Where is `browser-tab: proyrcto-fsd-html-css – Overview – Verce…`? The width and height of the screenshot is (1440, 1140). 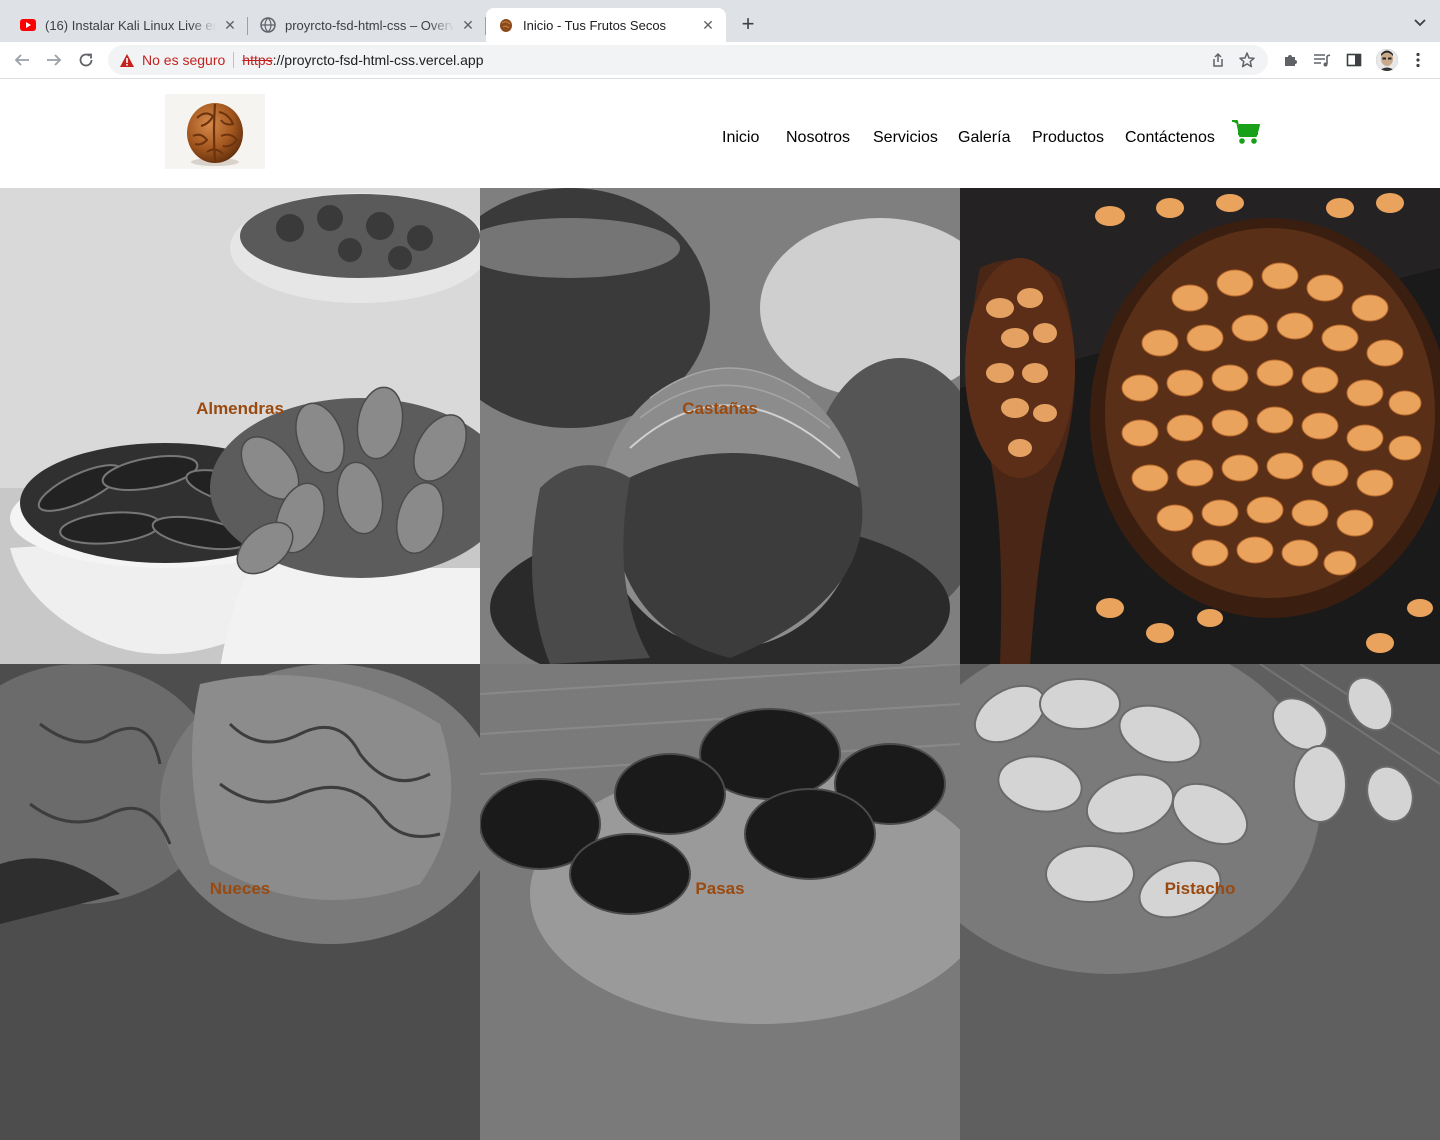
browser-tab: proyrcto-fsd-html-css – Overview – Verce… is located at coordinates (367, 25).